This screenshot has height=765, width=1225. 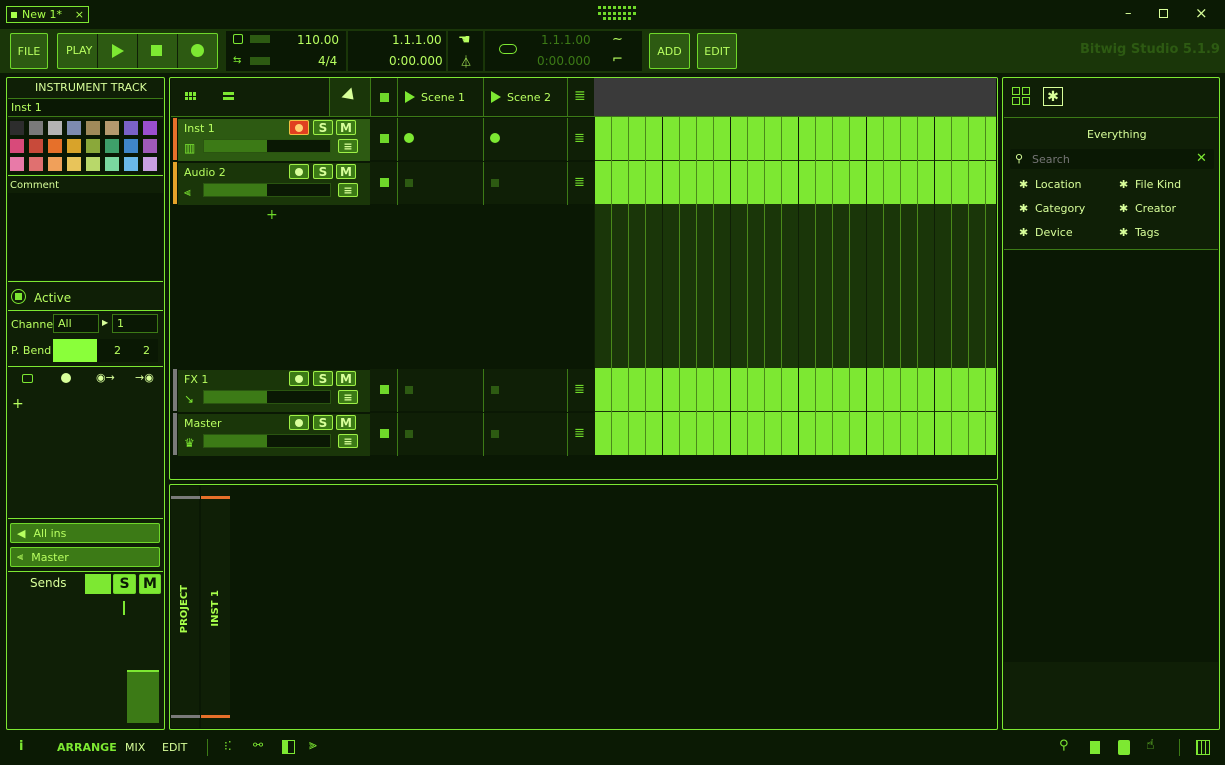 I want to click on play-icon, so click(x=118, y=51).